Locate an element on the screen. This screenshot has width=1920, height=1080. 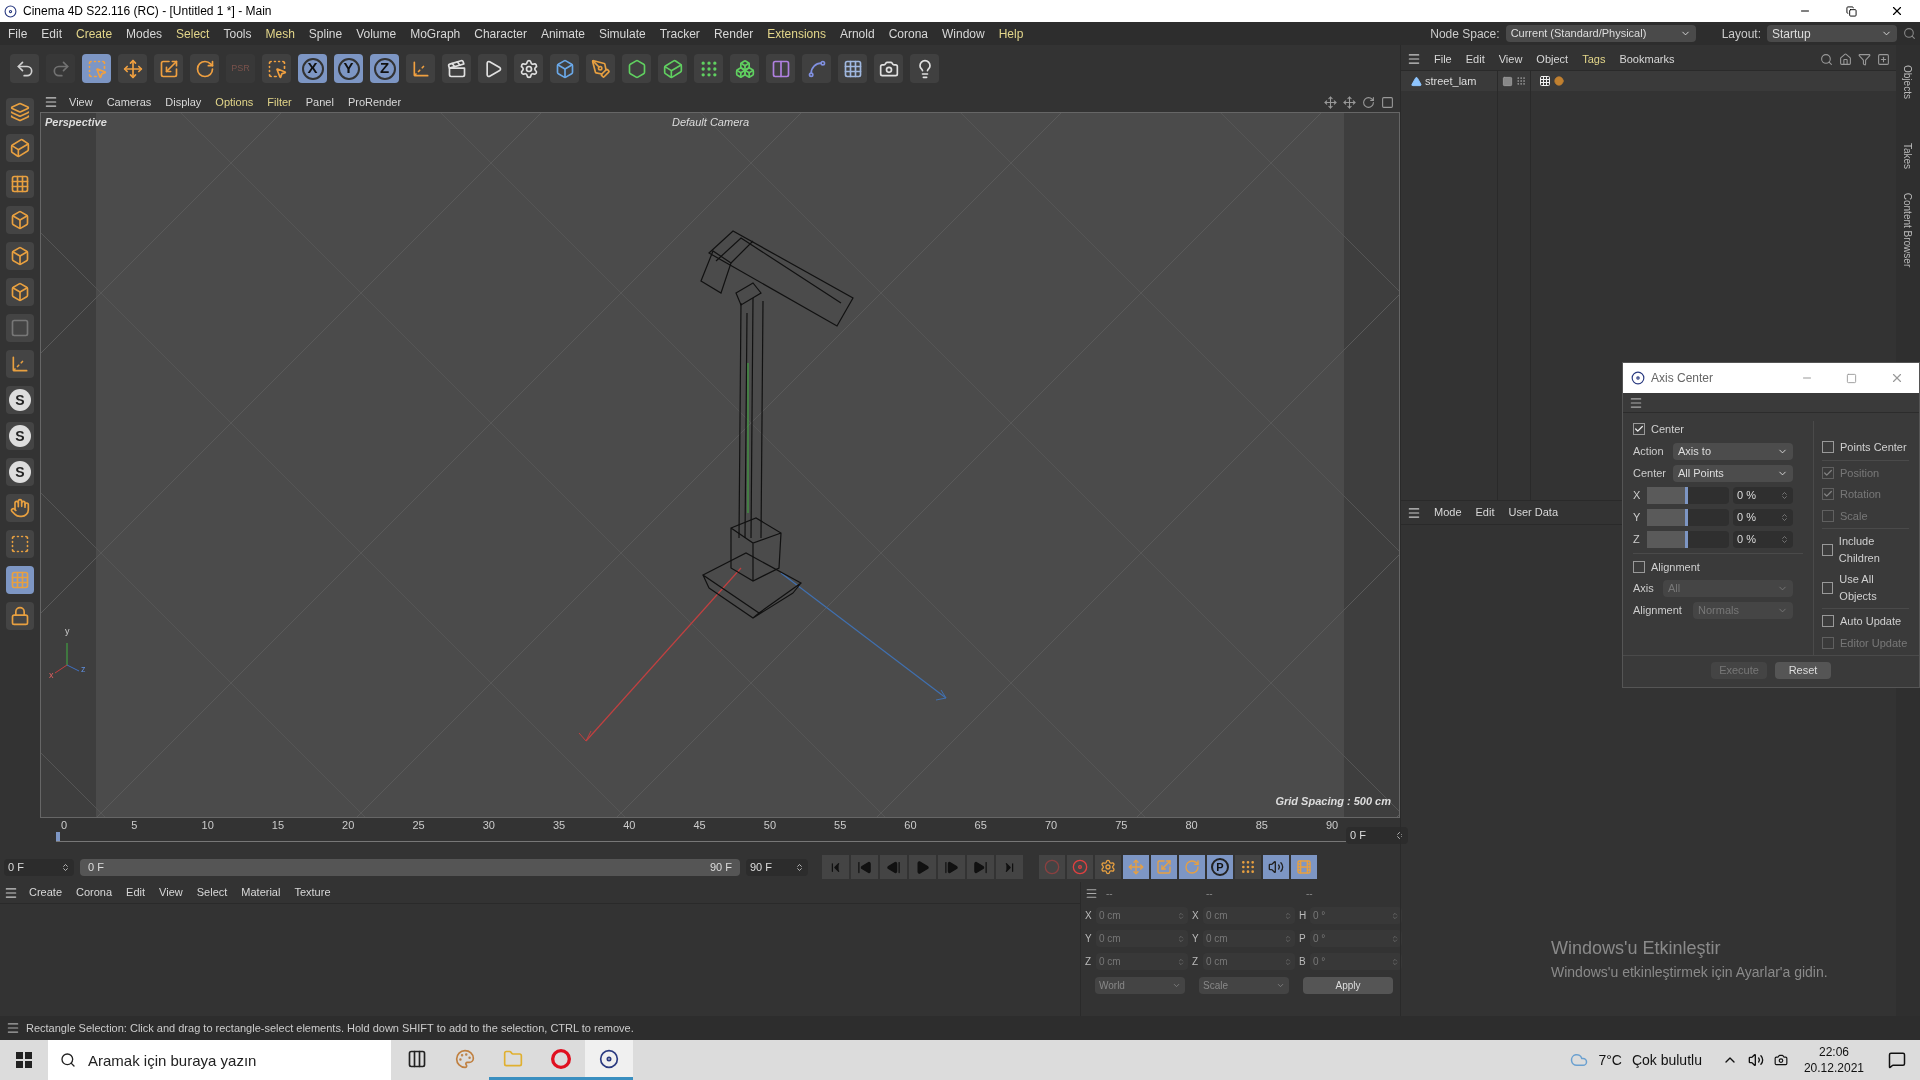
dropdown: All Points is located at coordinates (1733, 473).